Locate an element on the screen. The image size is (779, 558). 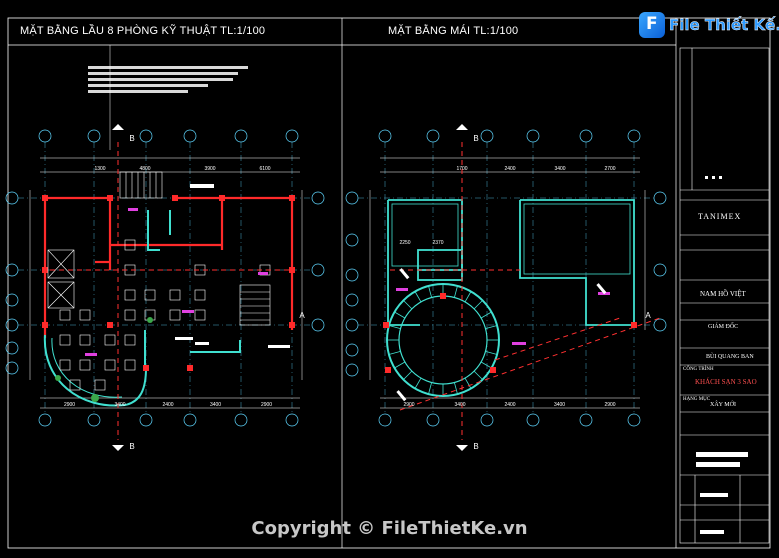
dimension-label: 1300 is located at coordinates (99, 169).